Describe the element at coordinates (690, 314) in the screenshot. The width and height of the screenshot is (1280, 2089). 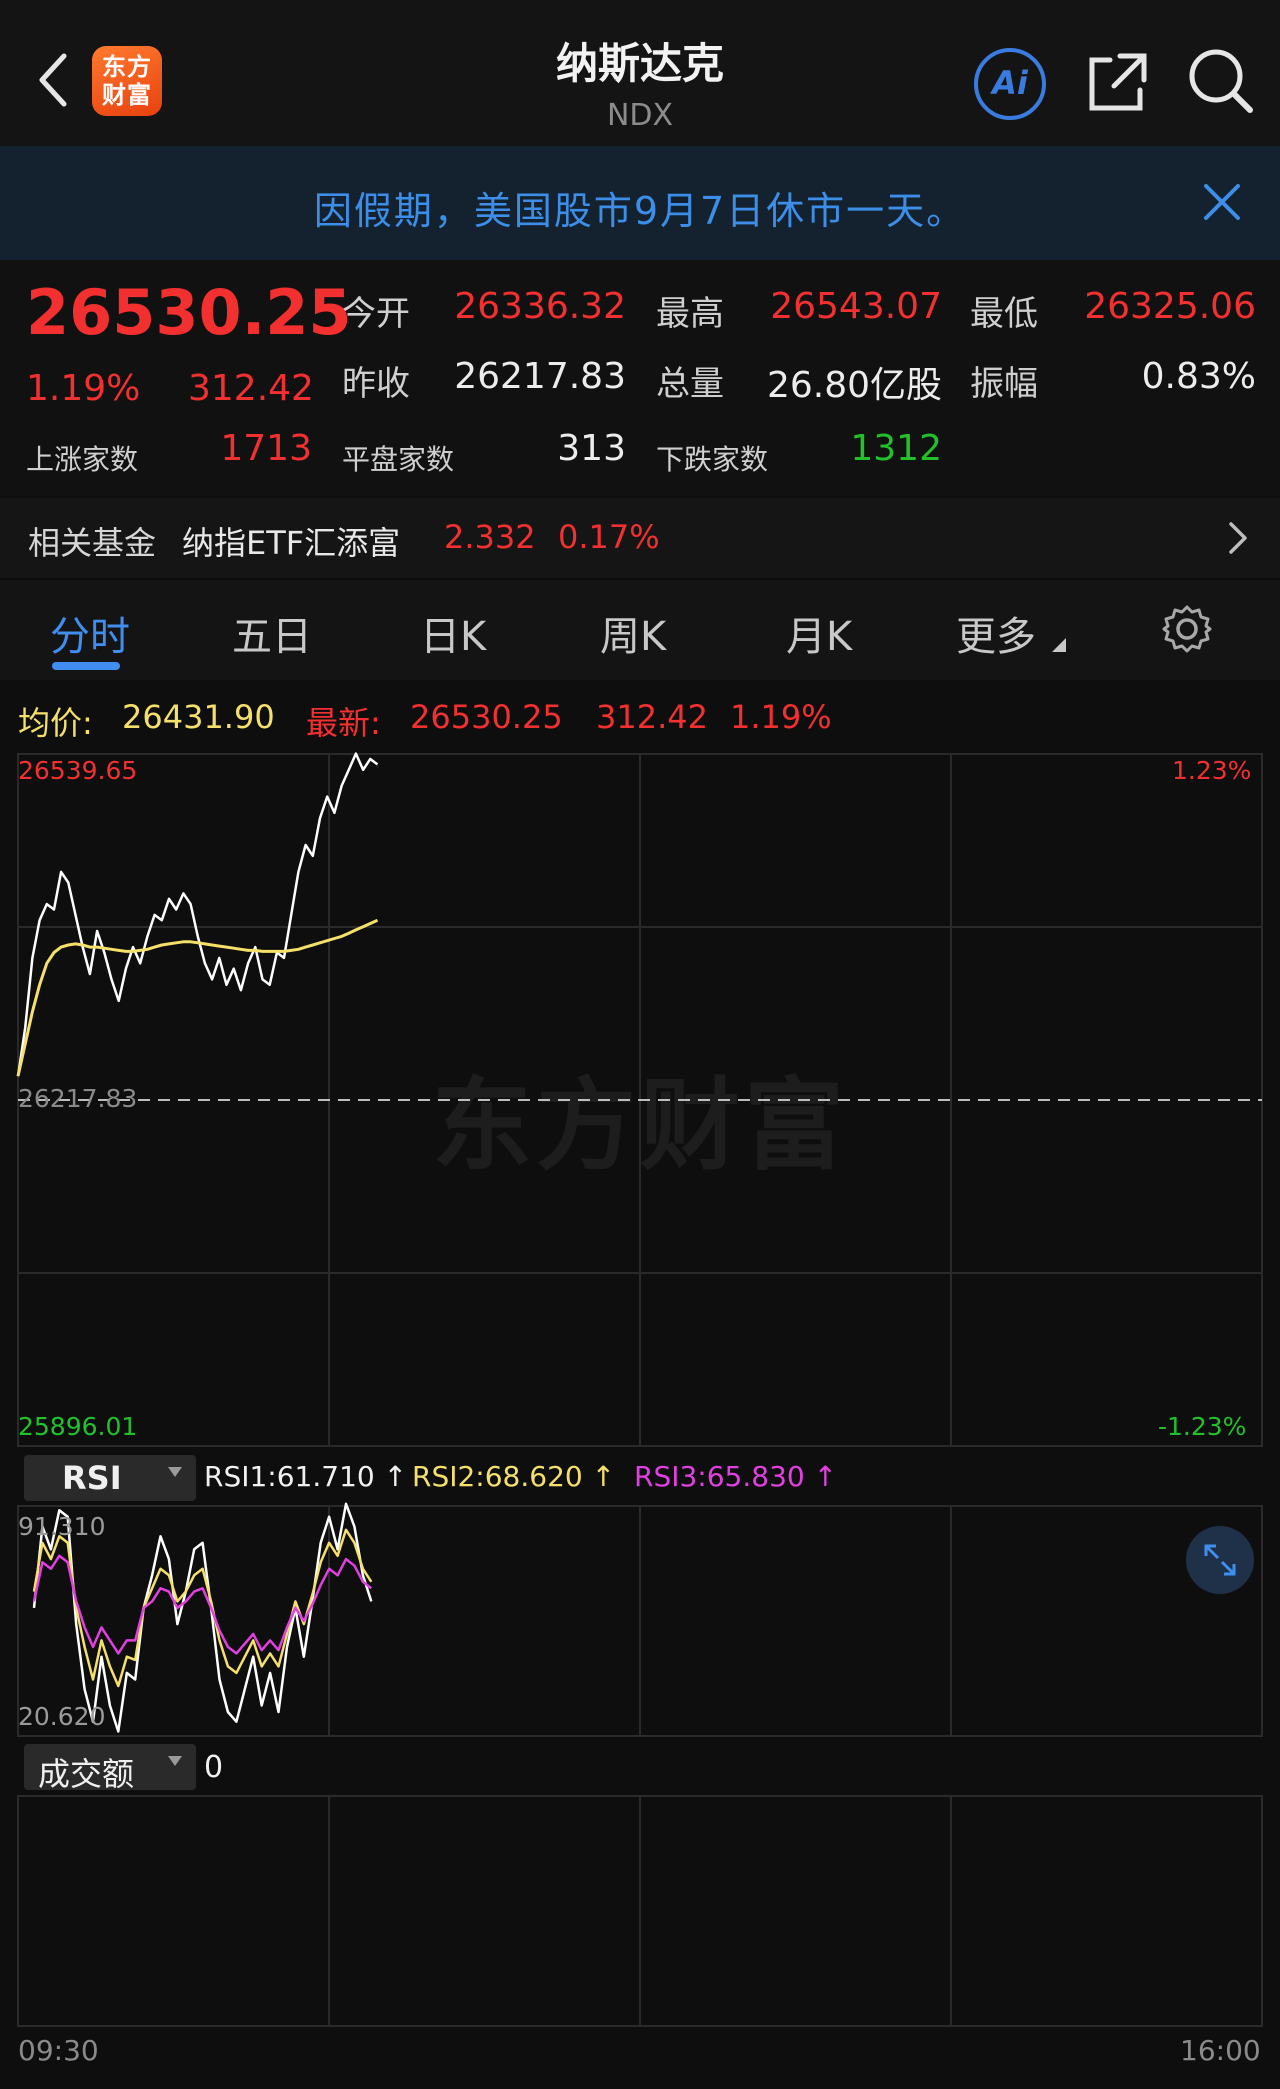
I see `high-label: 最高` at that location.